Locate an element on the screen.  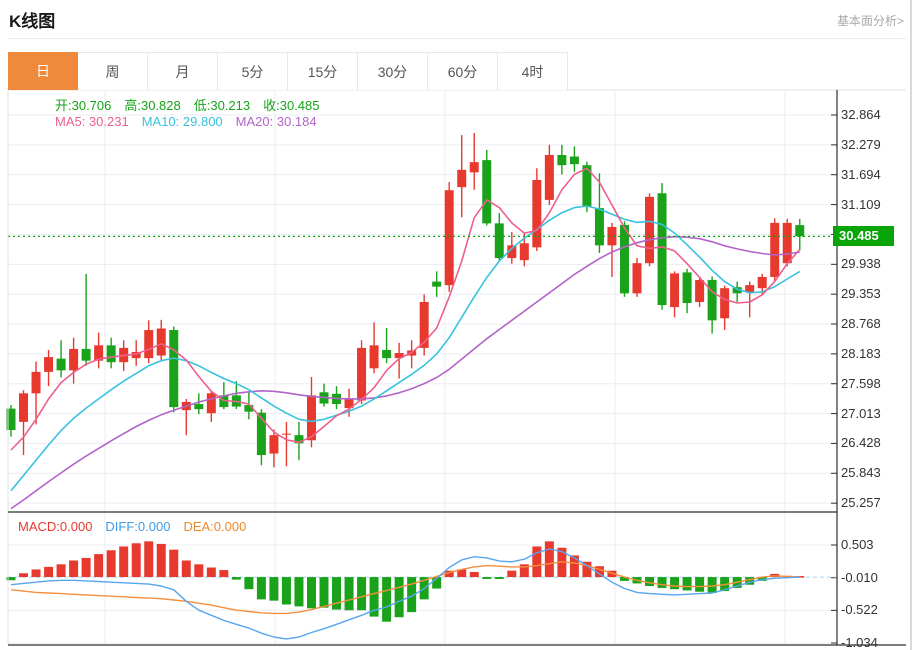
price-tick-label: 28.768 is located at coordinates (861, 324).